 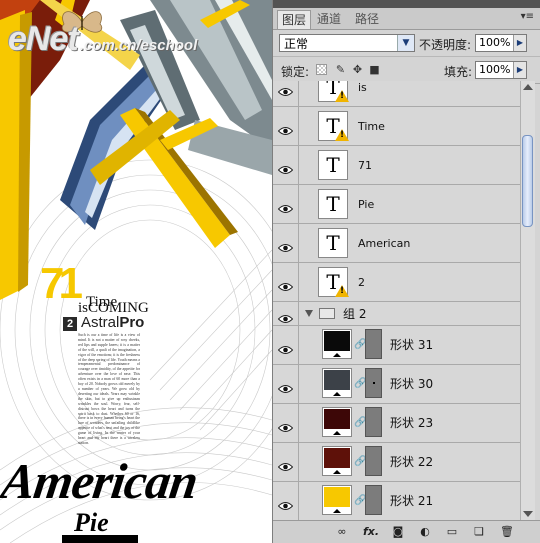 What do you see at coordinates (396, 282) in the screenshot?
I see `layer-row: T2` at bounding box center [396, 282].